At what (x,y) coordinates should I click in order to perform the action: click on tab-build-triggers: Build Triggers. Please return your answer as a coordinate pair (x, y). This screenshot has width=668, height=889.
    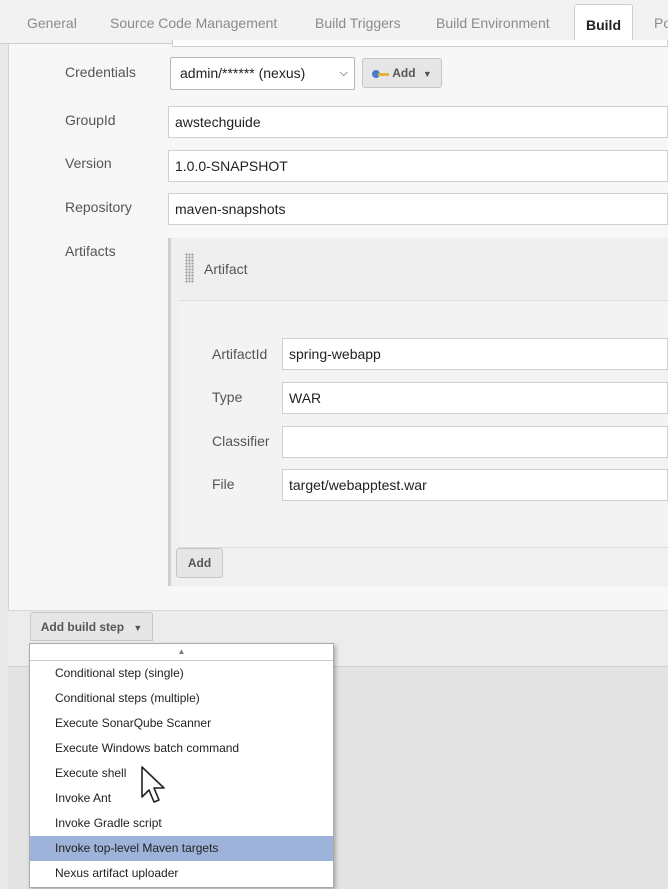
    Looking at the image, I should click on (358, 21).